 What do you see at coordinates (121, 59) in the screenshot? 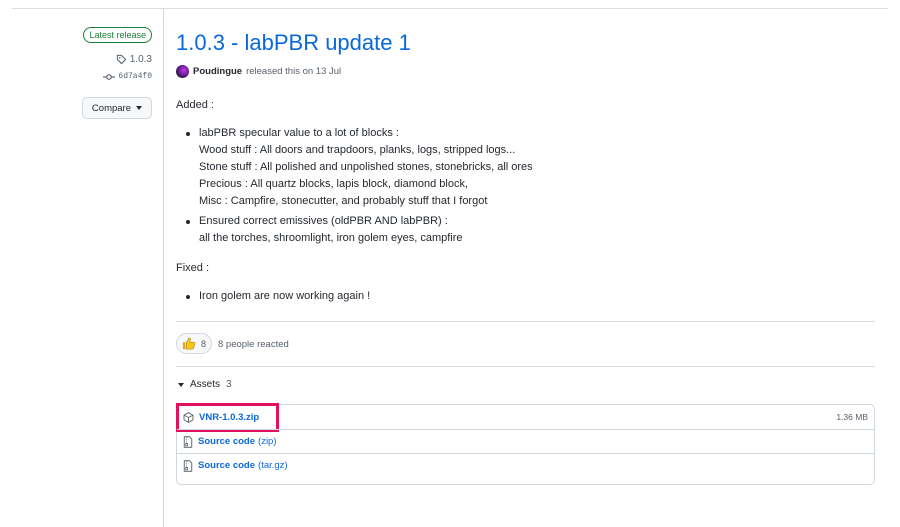
I see `tag-icon` at bounding box center [121, 59].